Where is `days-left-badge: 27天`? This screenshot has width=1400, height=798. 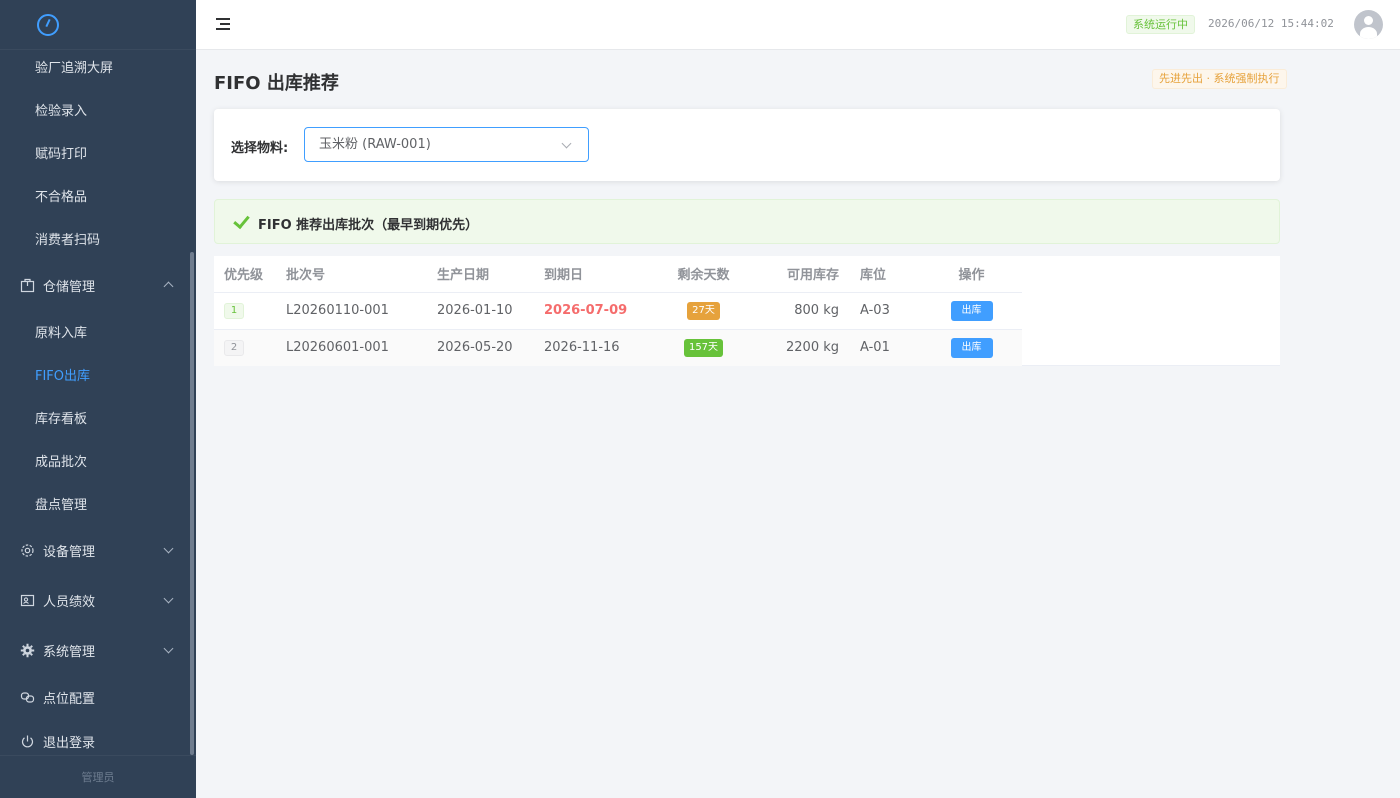
days-left-badge: 27天 is located at coordinates (703, 310).